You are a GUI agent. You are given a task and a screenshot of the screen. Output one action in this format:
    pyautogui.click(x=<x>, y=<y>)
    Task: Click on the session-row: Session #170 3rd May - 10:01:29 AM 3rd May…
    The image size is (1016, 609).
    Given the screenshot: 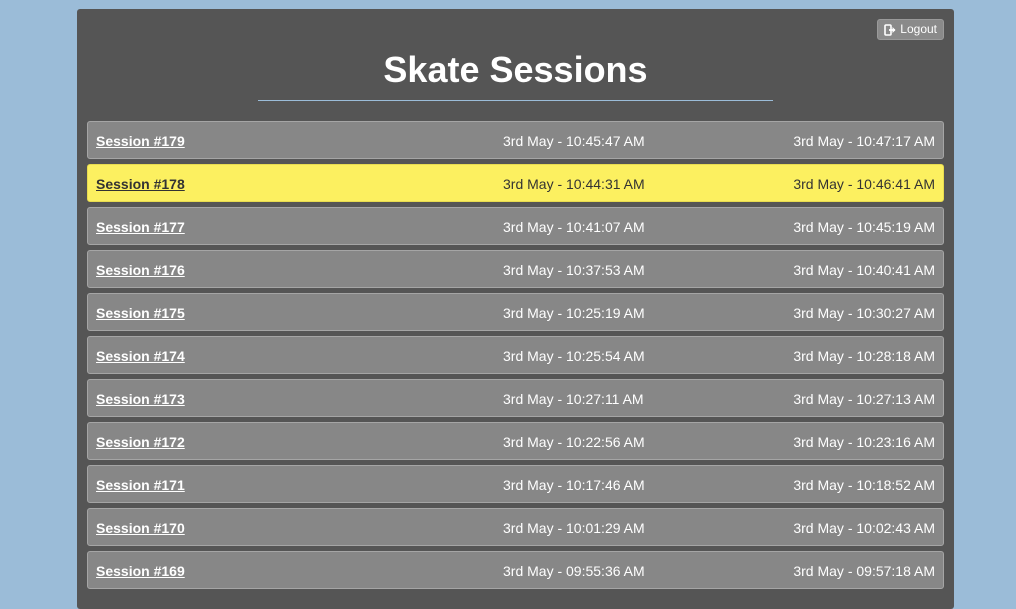 What is the action you would take?
    pyautogui.click(x=515, y=527)
    